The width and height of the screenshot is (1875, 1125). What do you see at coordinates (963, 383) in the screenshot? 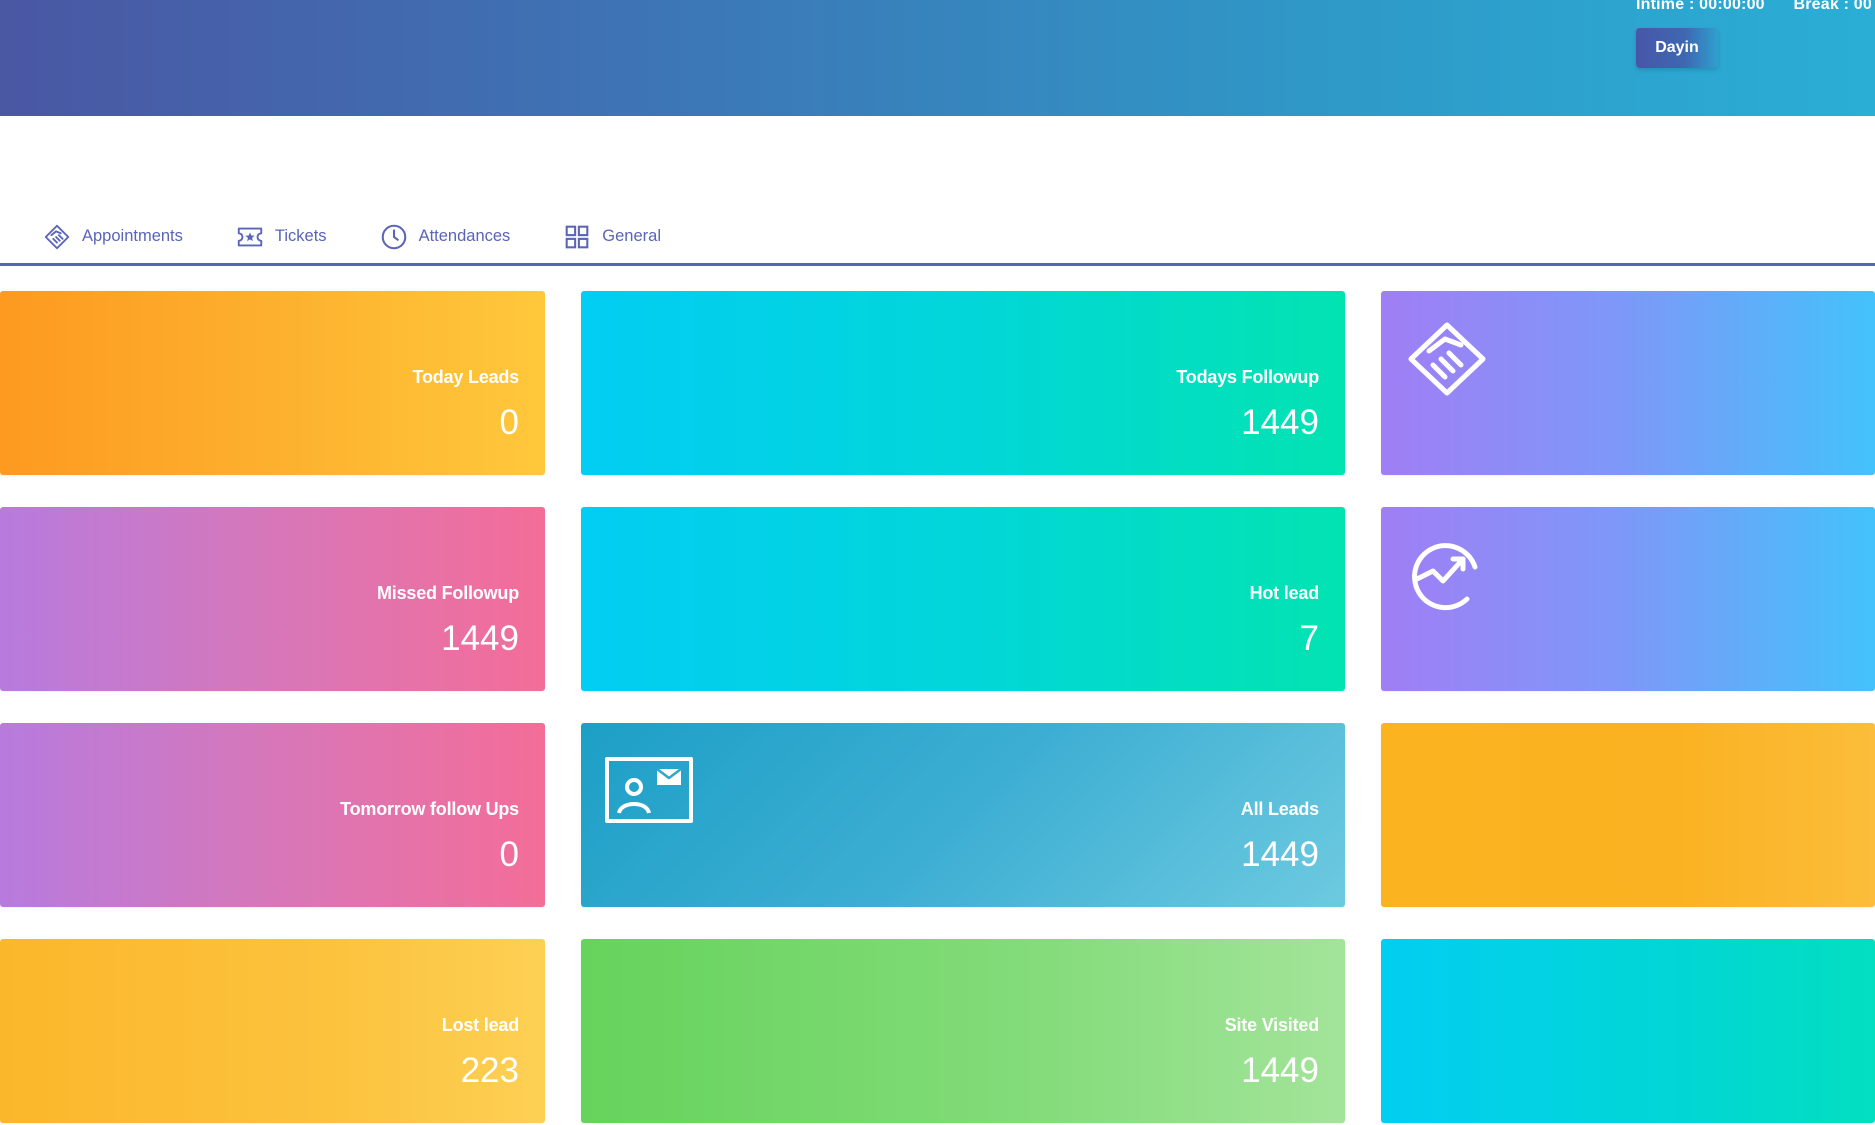
I see `todays-followup-card: Todays Followup 1449` at bounding box center [963, 383].